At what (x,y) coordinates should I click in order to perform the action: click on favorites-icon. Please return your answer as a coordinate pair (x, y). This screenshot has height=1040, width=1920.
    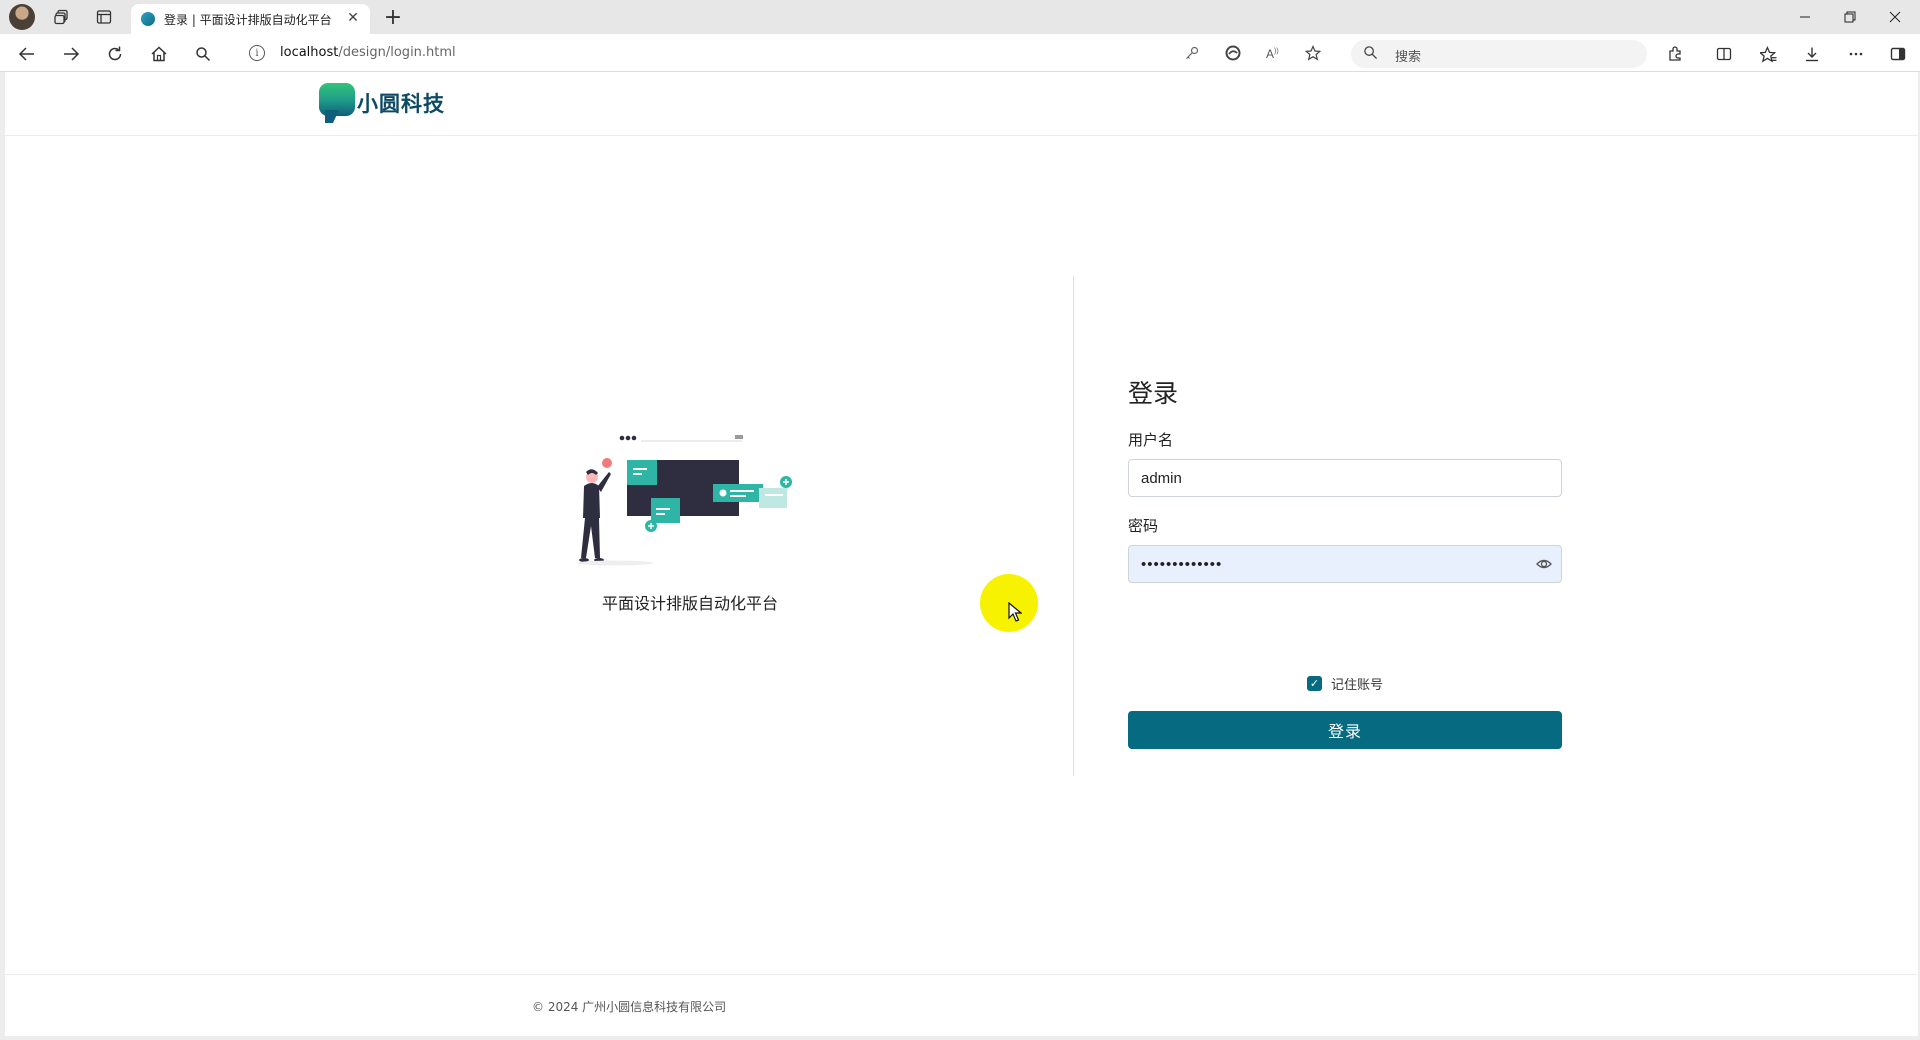
    Looking at the image, I should click on (1768, 54).